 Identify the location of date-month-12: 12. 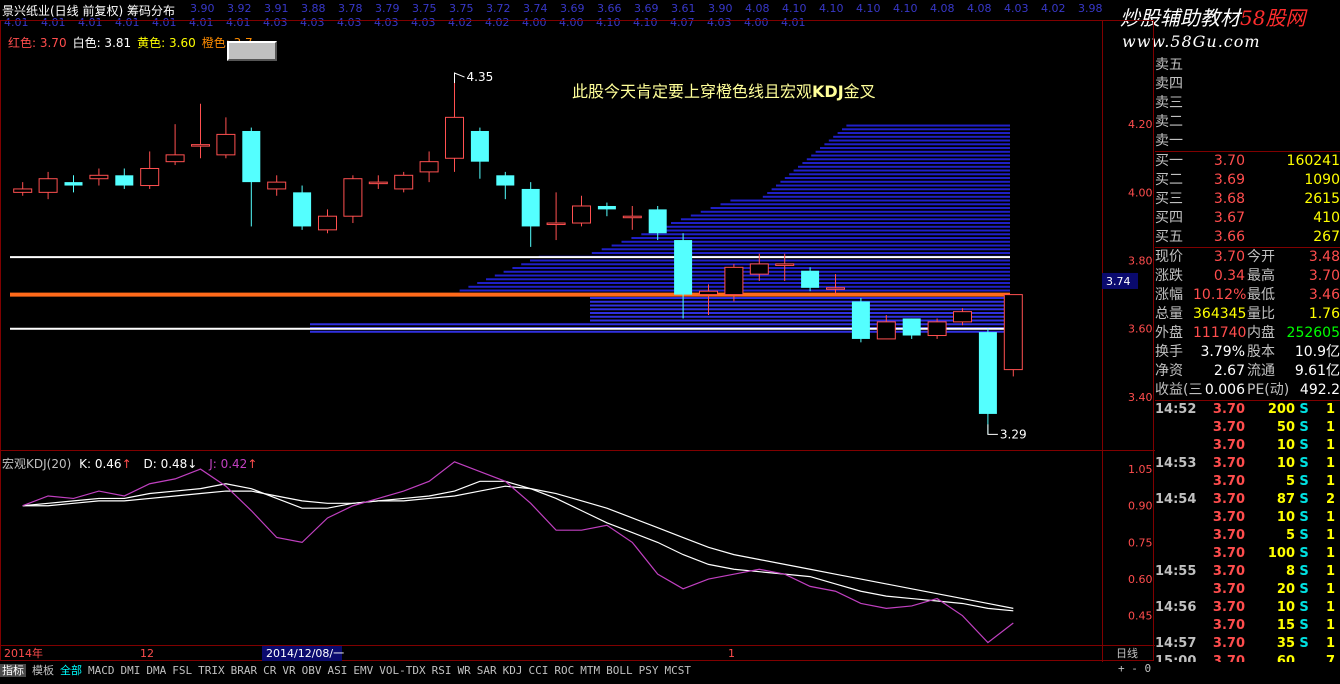
(147, 653).